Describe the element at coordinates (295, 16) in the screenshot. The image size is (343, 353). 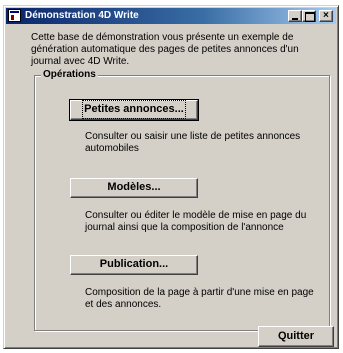
I see `minimize-button` at that location.